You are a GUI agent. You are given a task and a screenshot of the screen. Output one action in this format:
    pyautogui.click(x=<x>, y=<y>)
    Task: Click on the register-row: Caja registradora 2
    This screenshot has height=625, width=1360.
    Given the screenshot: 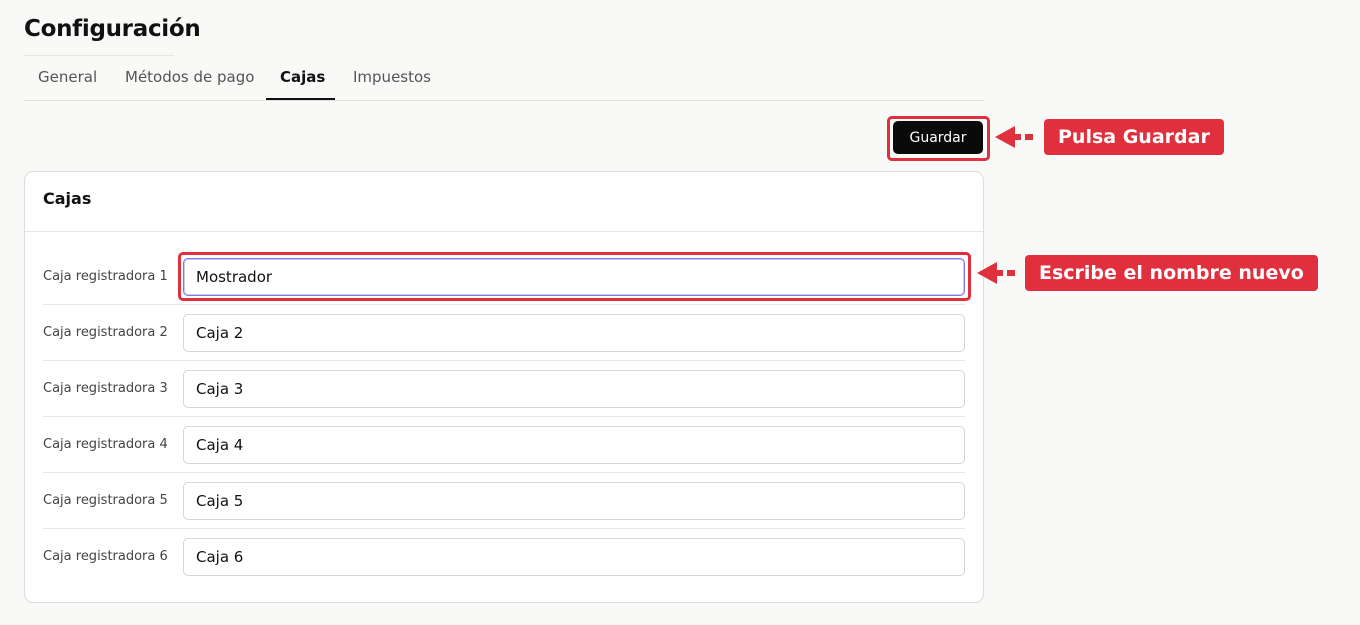 What is the action you would take?
    pyautogui.click(x=504, y=333)
    